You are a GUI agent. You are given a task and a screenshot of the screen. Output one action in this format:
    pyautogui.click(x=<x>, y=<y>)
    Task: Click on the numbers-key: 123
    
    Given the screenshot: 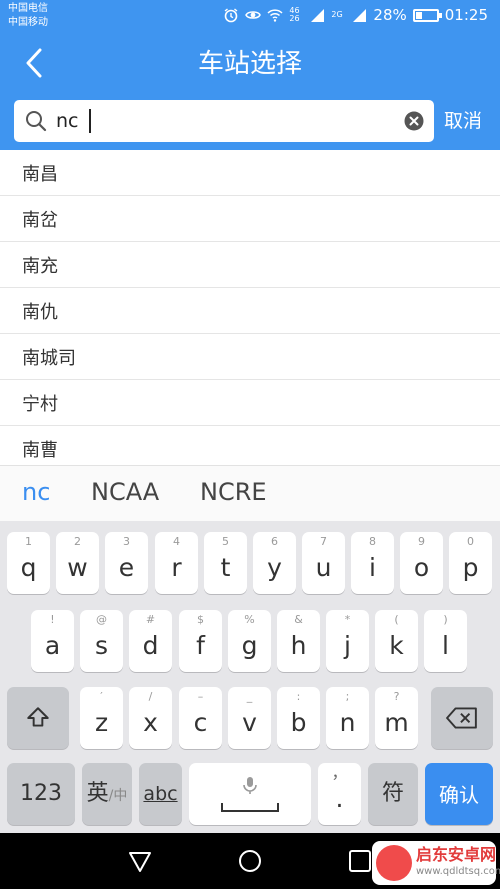 What is the action you would take?
    pyautogui.click(x=41, y=794)
    